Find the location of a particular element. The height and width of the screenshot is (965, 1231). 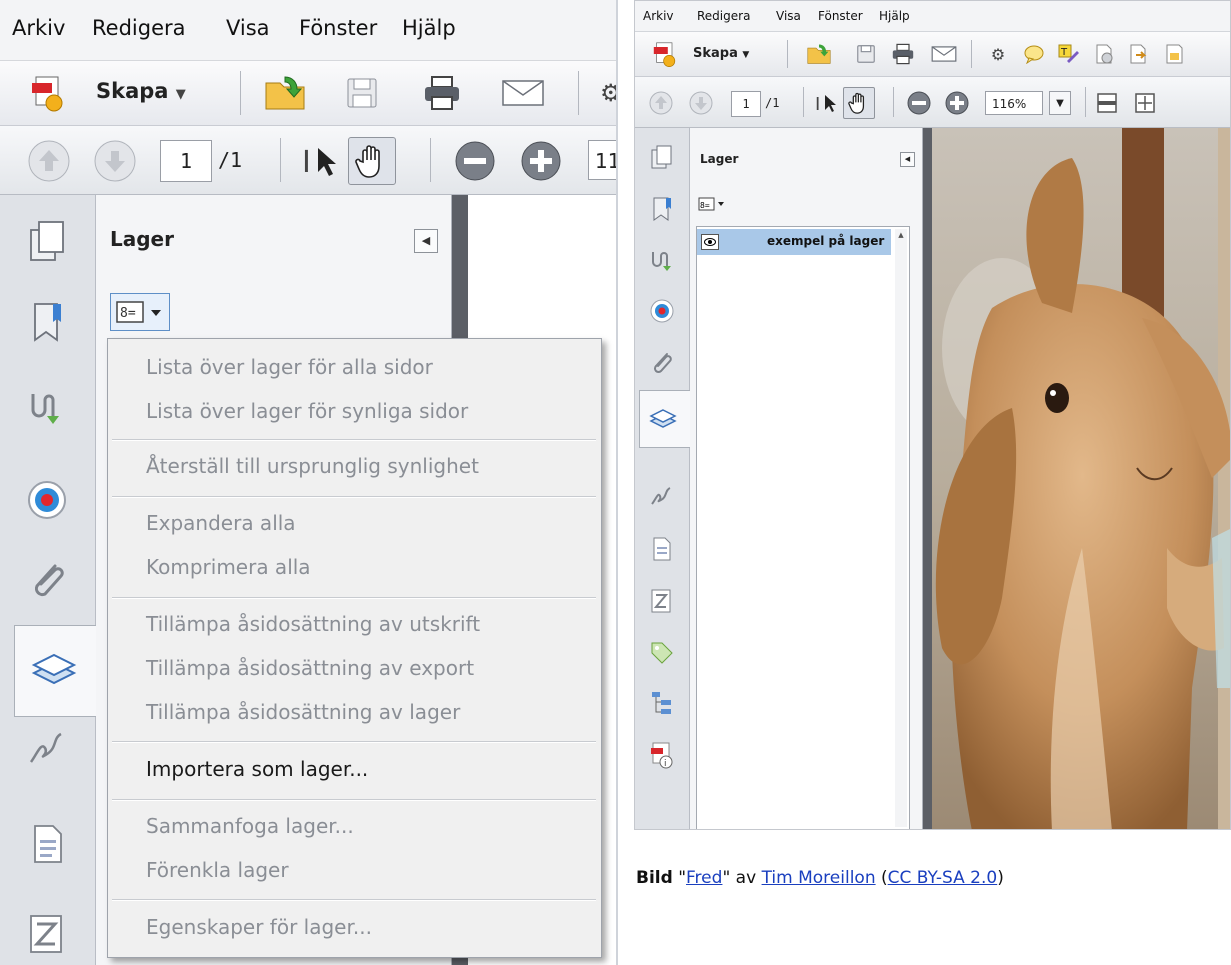

panel-splitter is located at coordinates (927, 478).